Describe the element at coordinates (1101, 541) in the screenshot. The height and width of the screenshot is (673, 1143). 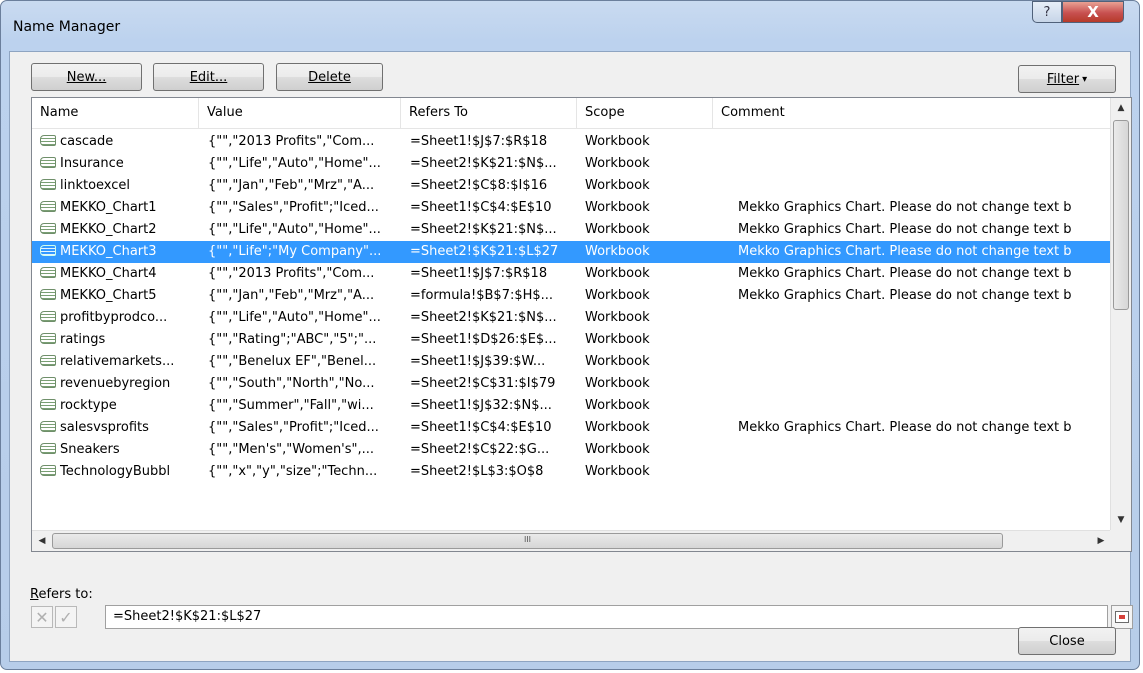
I see `scroll-right-arrow: ▶` at that location.